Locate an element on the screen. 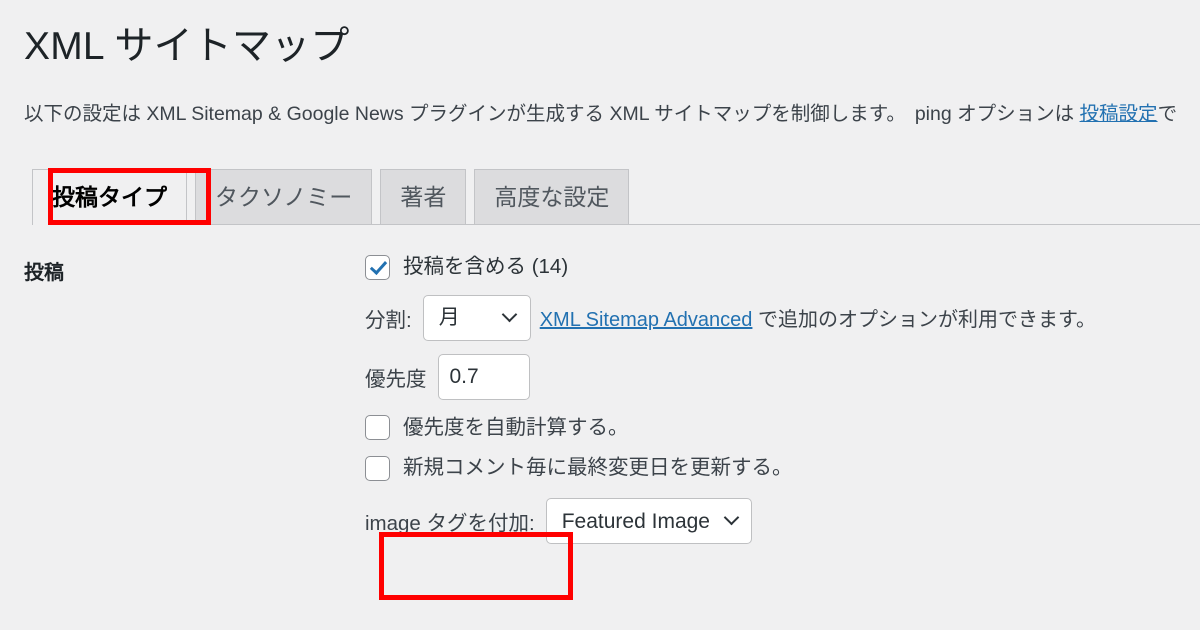  auto-priority-label: 優先度を自動計算する。 is located at coordinates (516, 428).